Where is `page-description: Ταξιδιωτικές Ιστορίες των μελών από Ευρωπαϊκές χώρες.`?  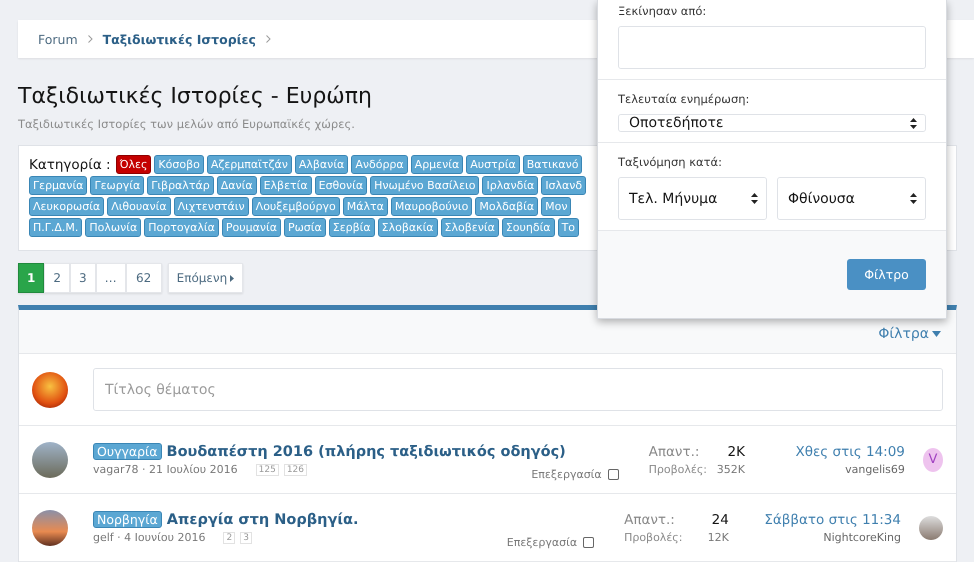
page-description: Ταξιδιωτικές Ιστορίες των μελών από Ευρωπαϊκές χώρες. is located at coordinates (186, 124).